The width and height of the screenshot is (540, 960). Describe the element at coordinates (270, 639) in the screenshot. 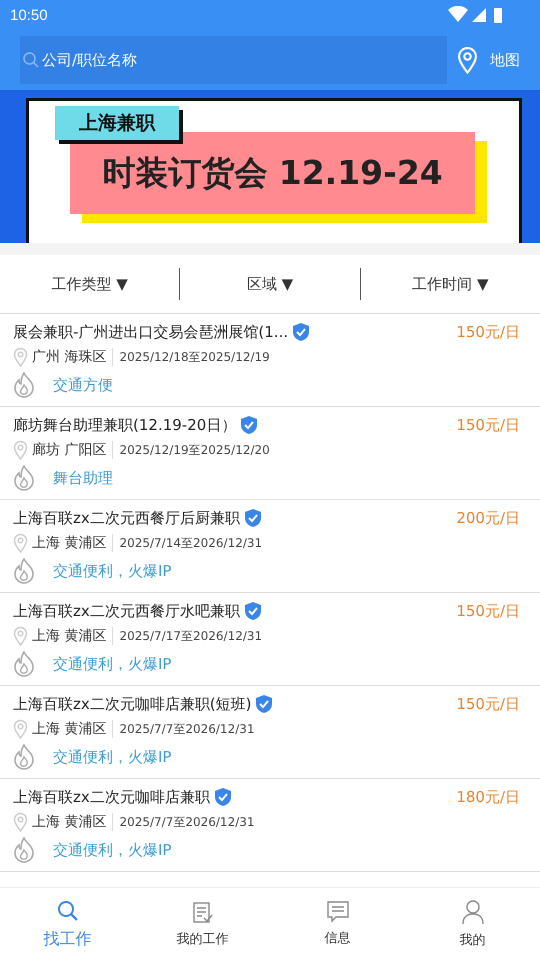

I see `job-row: 上海百联zx二次元西餐厅水吧兼职 150元/日 上海 黄浦区 2025/7/17至2026/12/31 交通便利，火爆IP` at that location.